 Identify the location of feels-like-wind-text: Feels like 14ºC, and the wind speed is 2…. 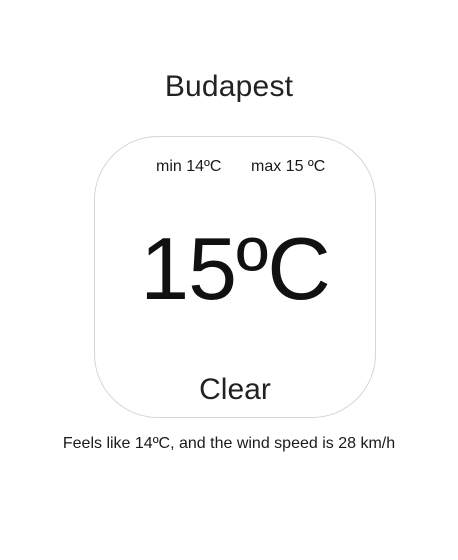
(229, 443).